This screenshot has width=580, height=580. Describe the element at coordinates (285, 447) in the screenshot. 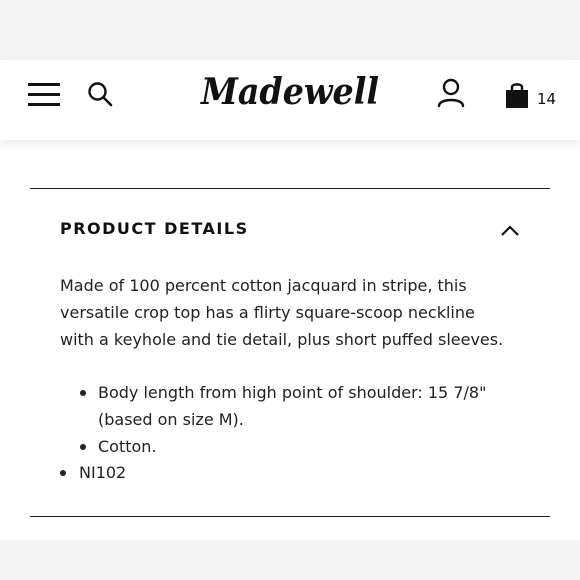

I see `list-item: Cotton.` at that location.